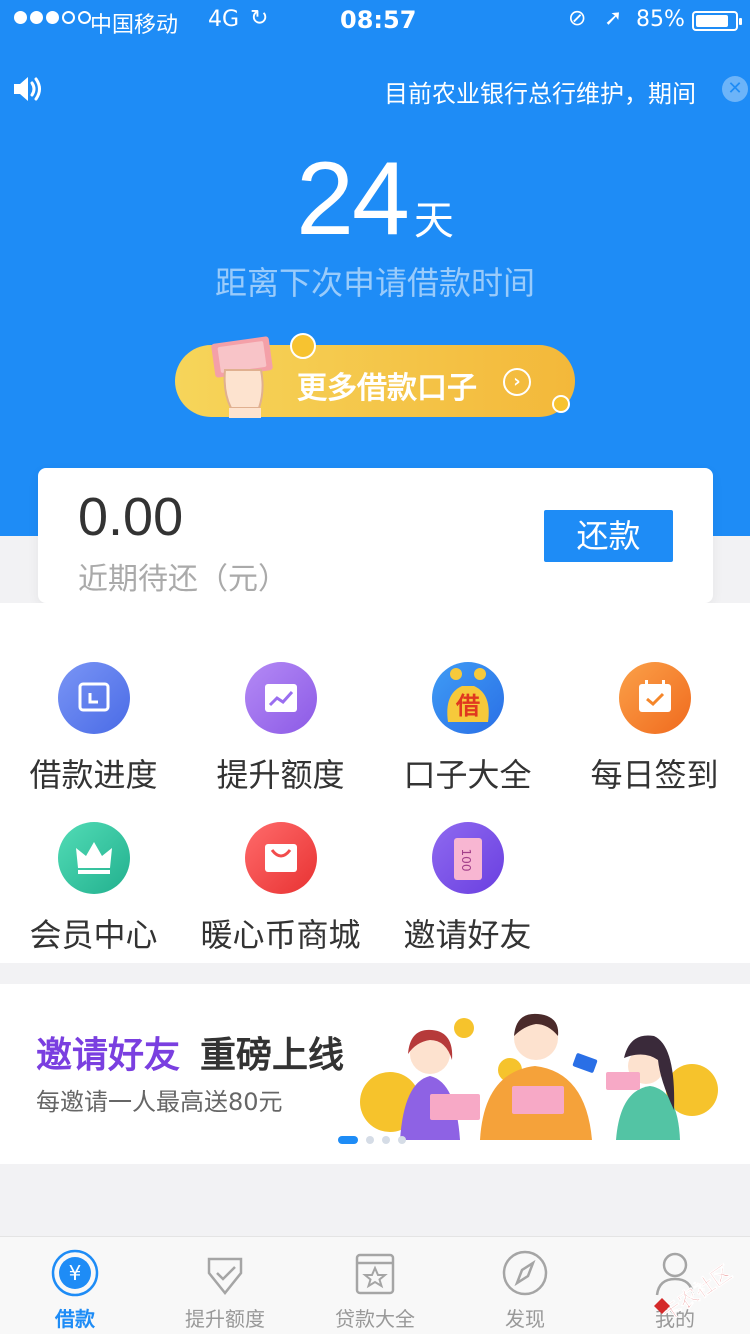 The image size is (750, 1334). I want to click on grid-item-coin-mall: 暖心币商城, so click(280, 889).